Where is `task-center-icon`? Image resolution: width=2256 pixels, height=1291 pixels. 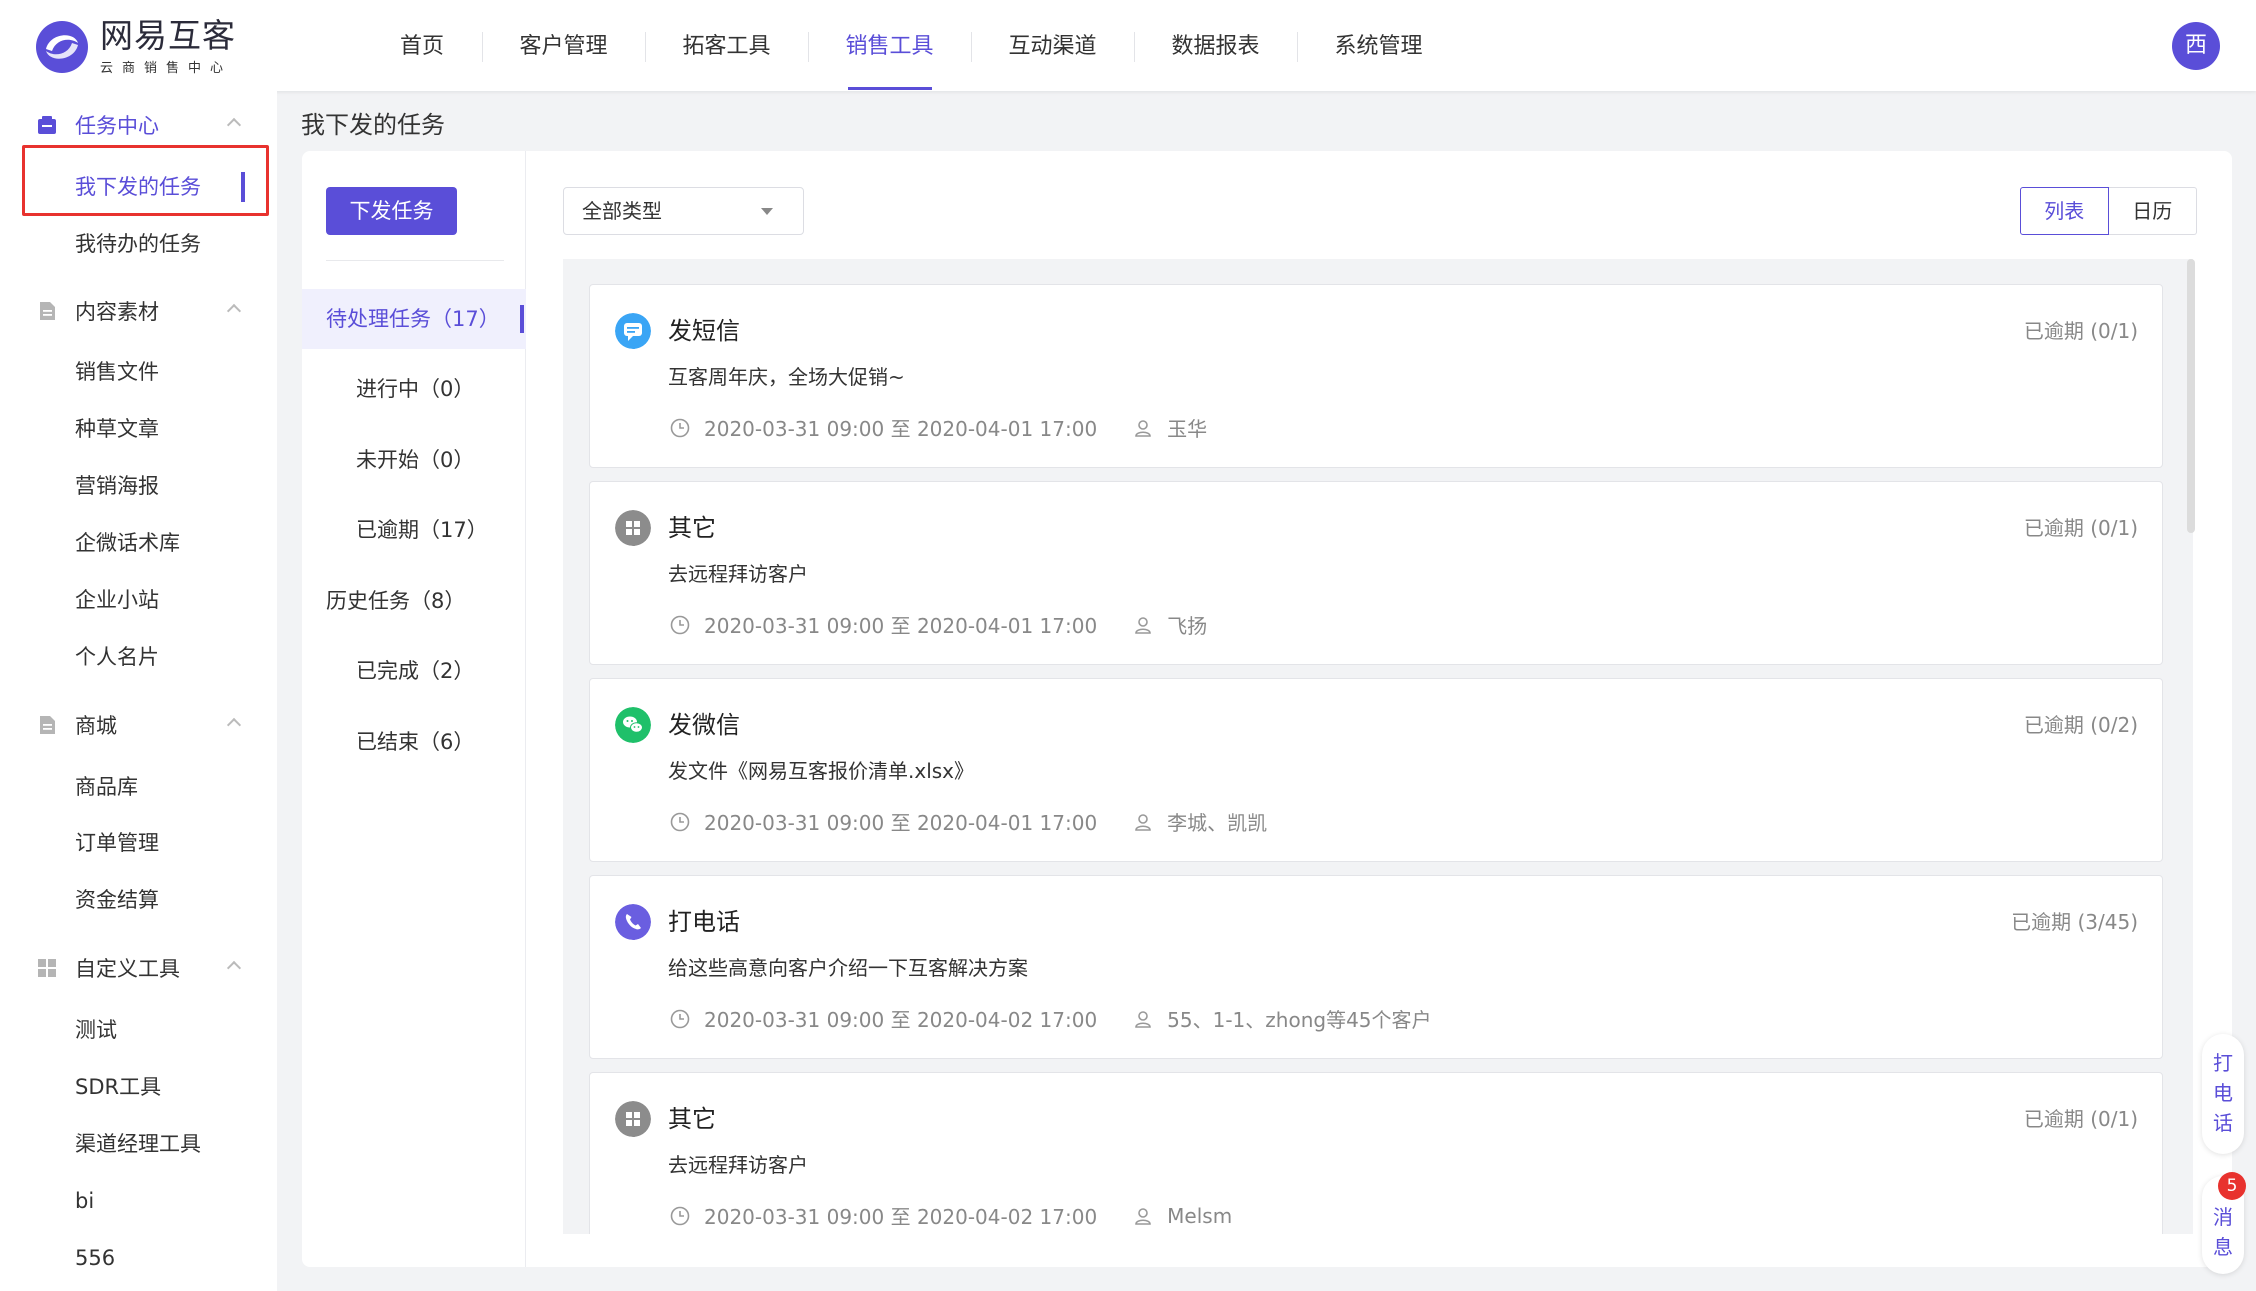
task-center-icon is located at coordinates (47, 125).